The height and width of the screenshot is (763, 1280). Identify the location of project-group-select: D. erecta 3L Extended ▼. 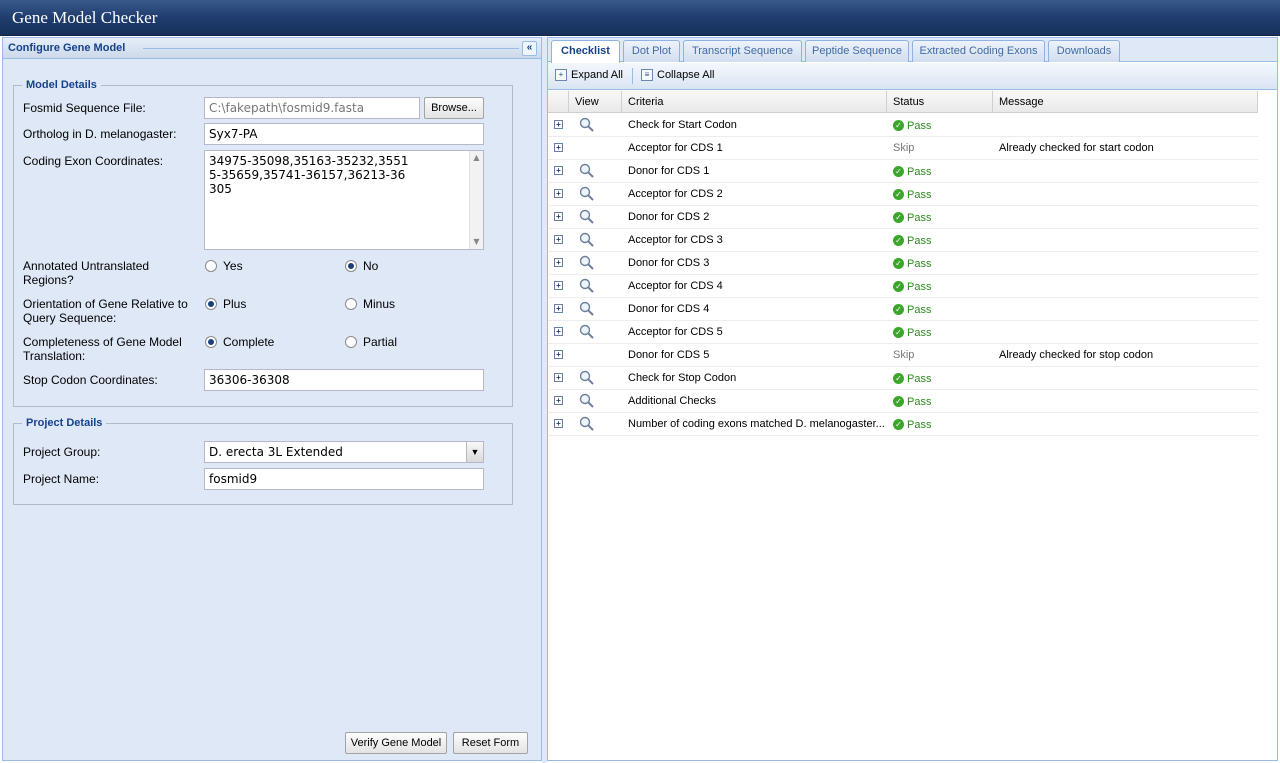
(344, 452).